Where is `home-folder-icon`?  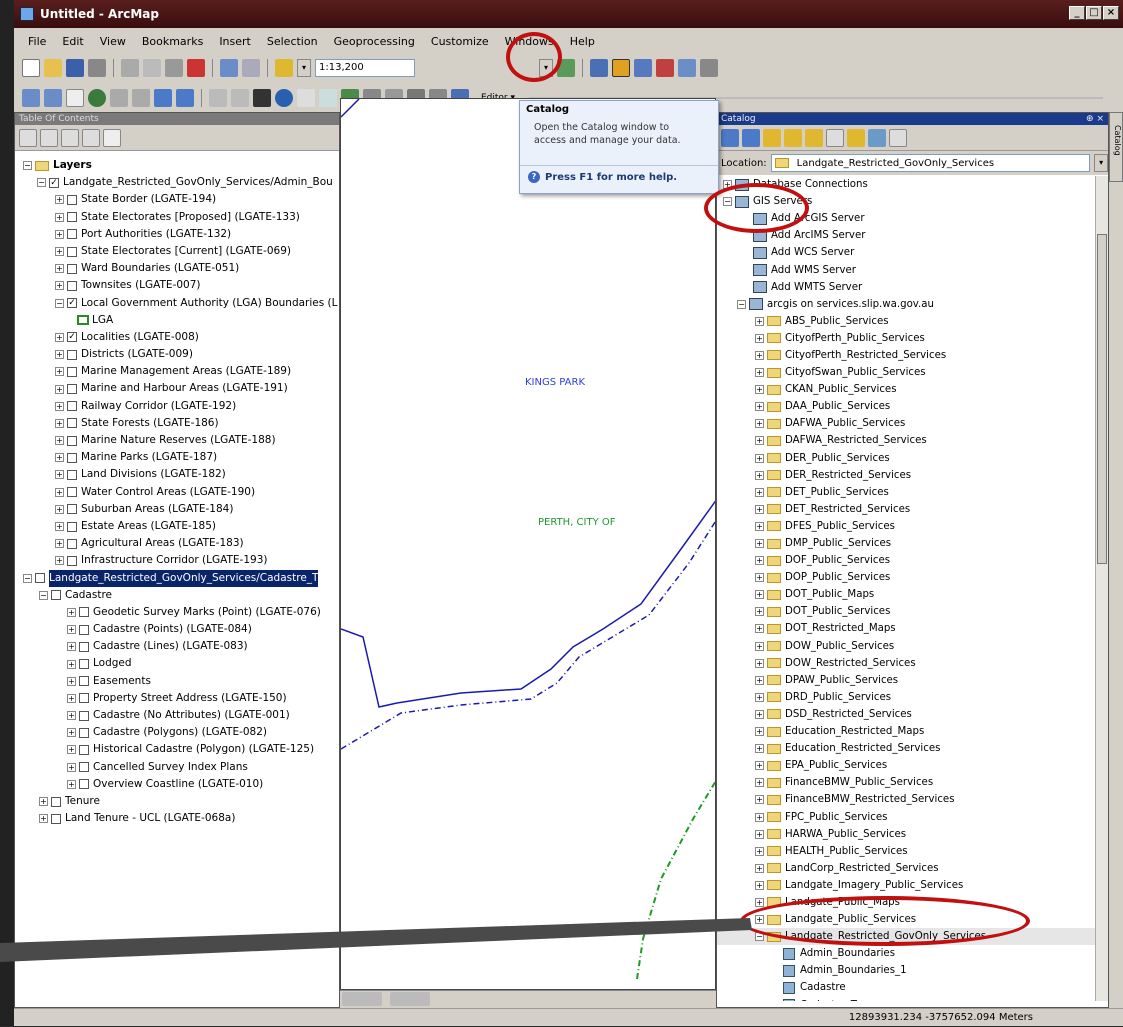
home-folder-icon is located at coordinates (793, 137).